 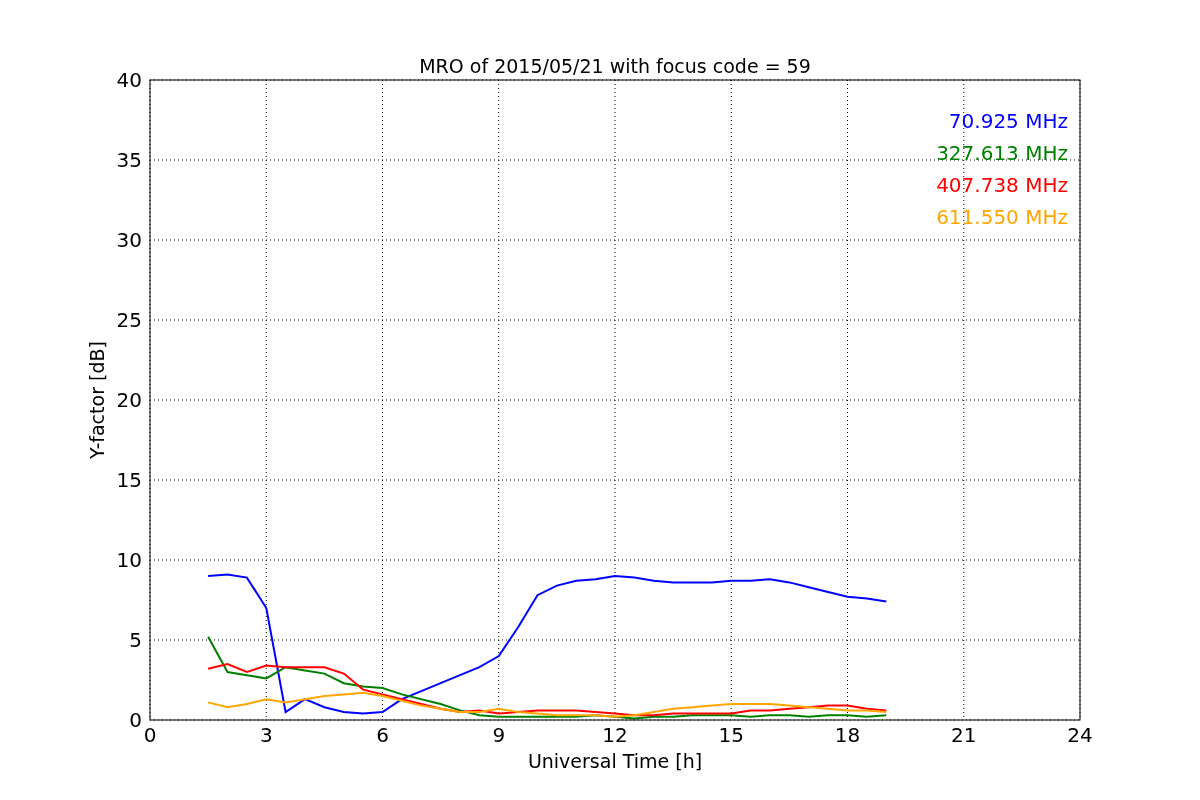 I want to click on y-tick-label: 10, so click(x=129, y=560).